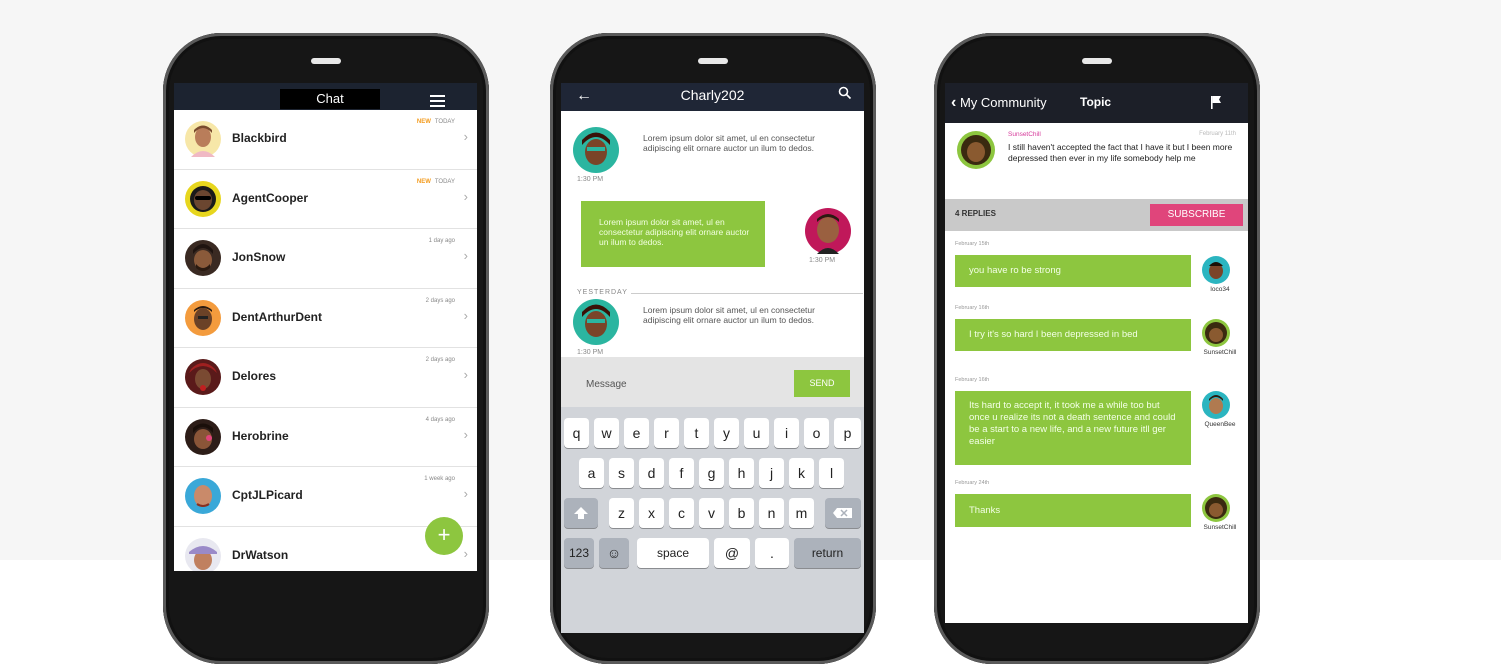  Describe the element at coordinates (1073, 271) in the screenshot. I see `reply-bubble: you have ro be strong` at that location.